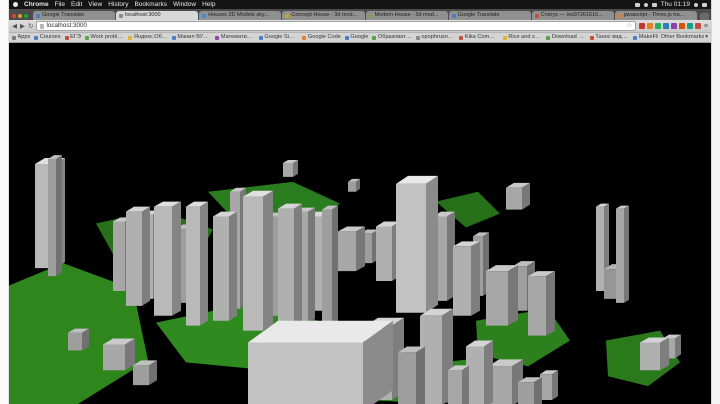 The image size is (720, 404). I want to click on battery-icon, so click(637, 4).